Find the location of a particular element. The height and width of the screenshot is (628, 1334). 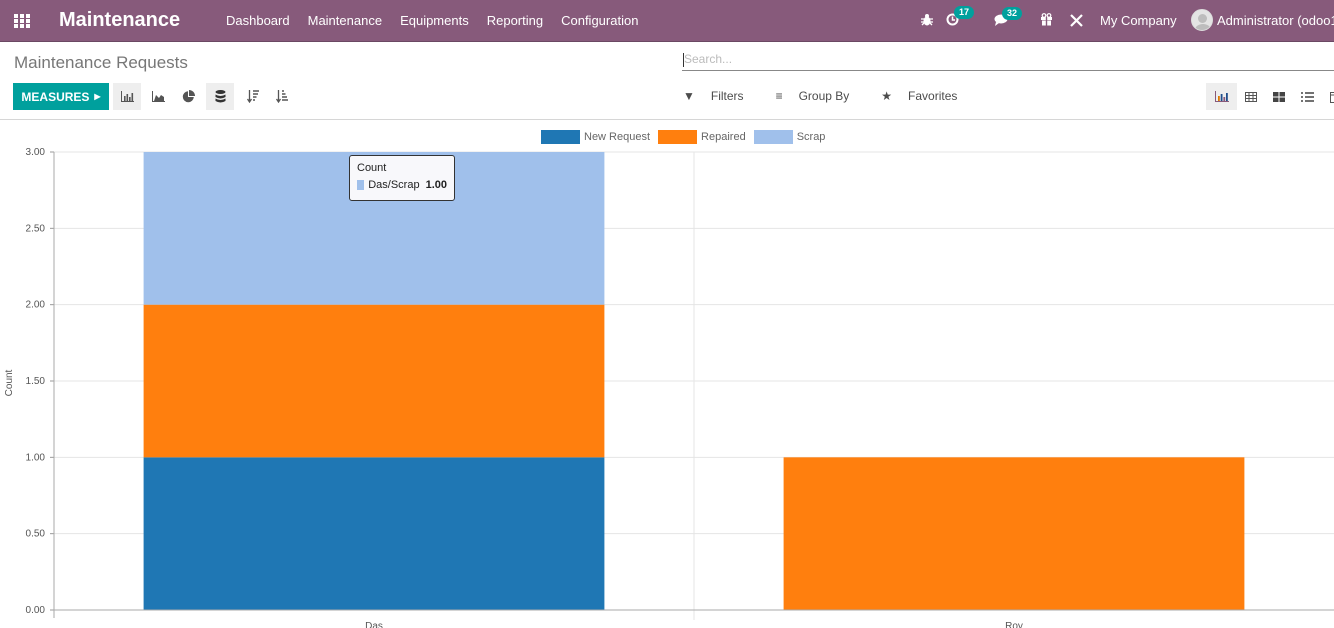

sort-descending-button is located at coordinates (253, 96).